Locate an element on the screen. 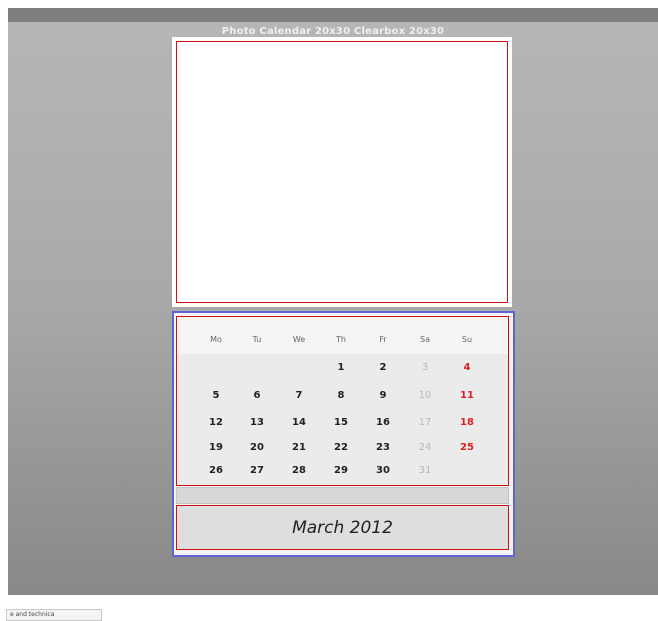  calendar-day: 17 is located at coordinates (425, 422).